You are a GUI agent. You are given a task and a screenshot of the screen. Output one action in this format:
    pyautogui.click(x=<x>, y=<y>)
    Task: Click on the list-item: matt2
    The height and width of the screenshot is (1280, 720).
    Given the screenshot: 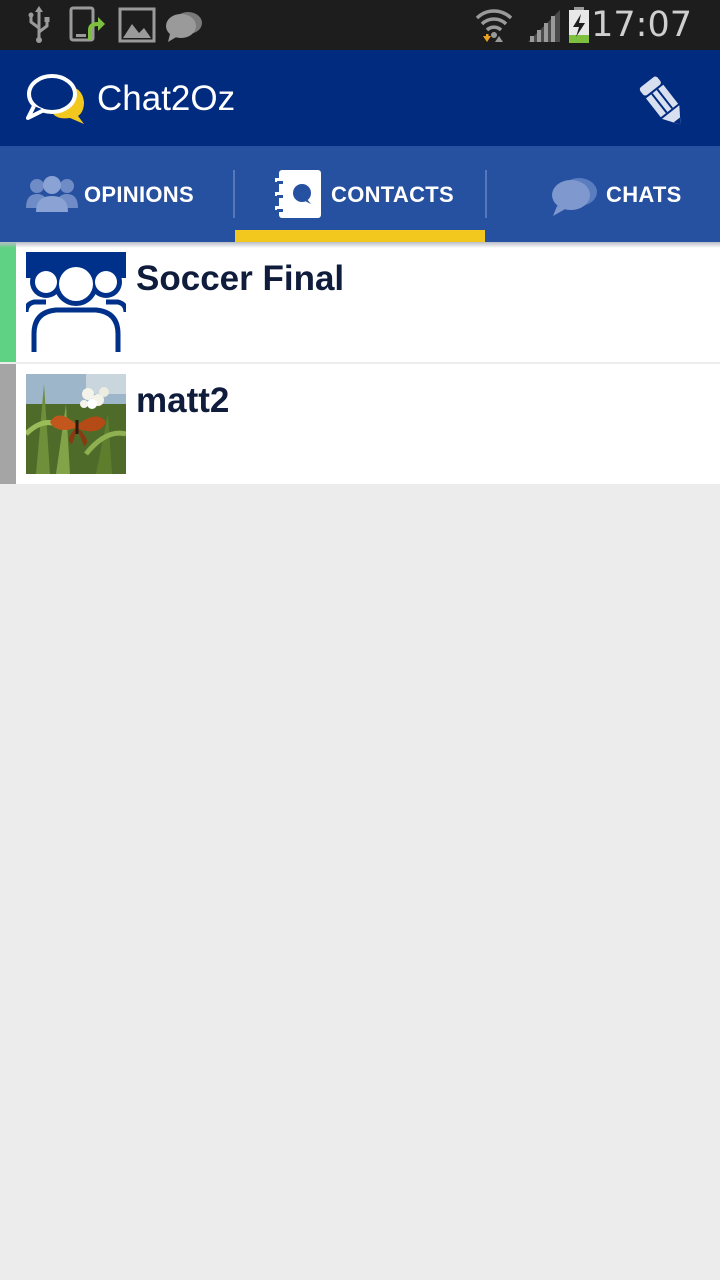 What is the action you would take?
    pyautogui.click(x=360, y=424)
    